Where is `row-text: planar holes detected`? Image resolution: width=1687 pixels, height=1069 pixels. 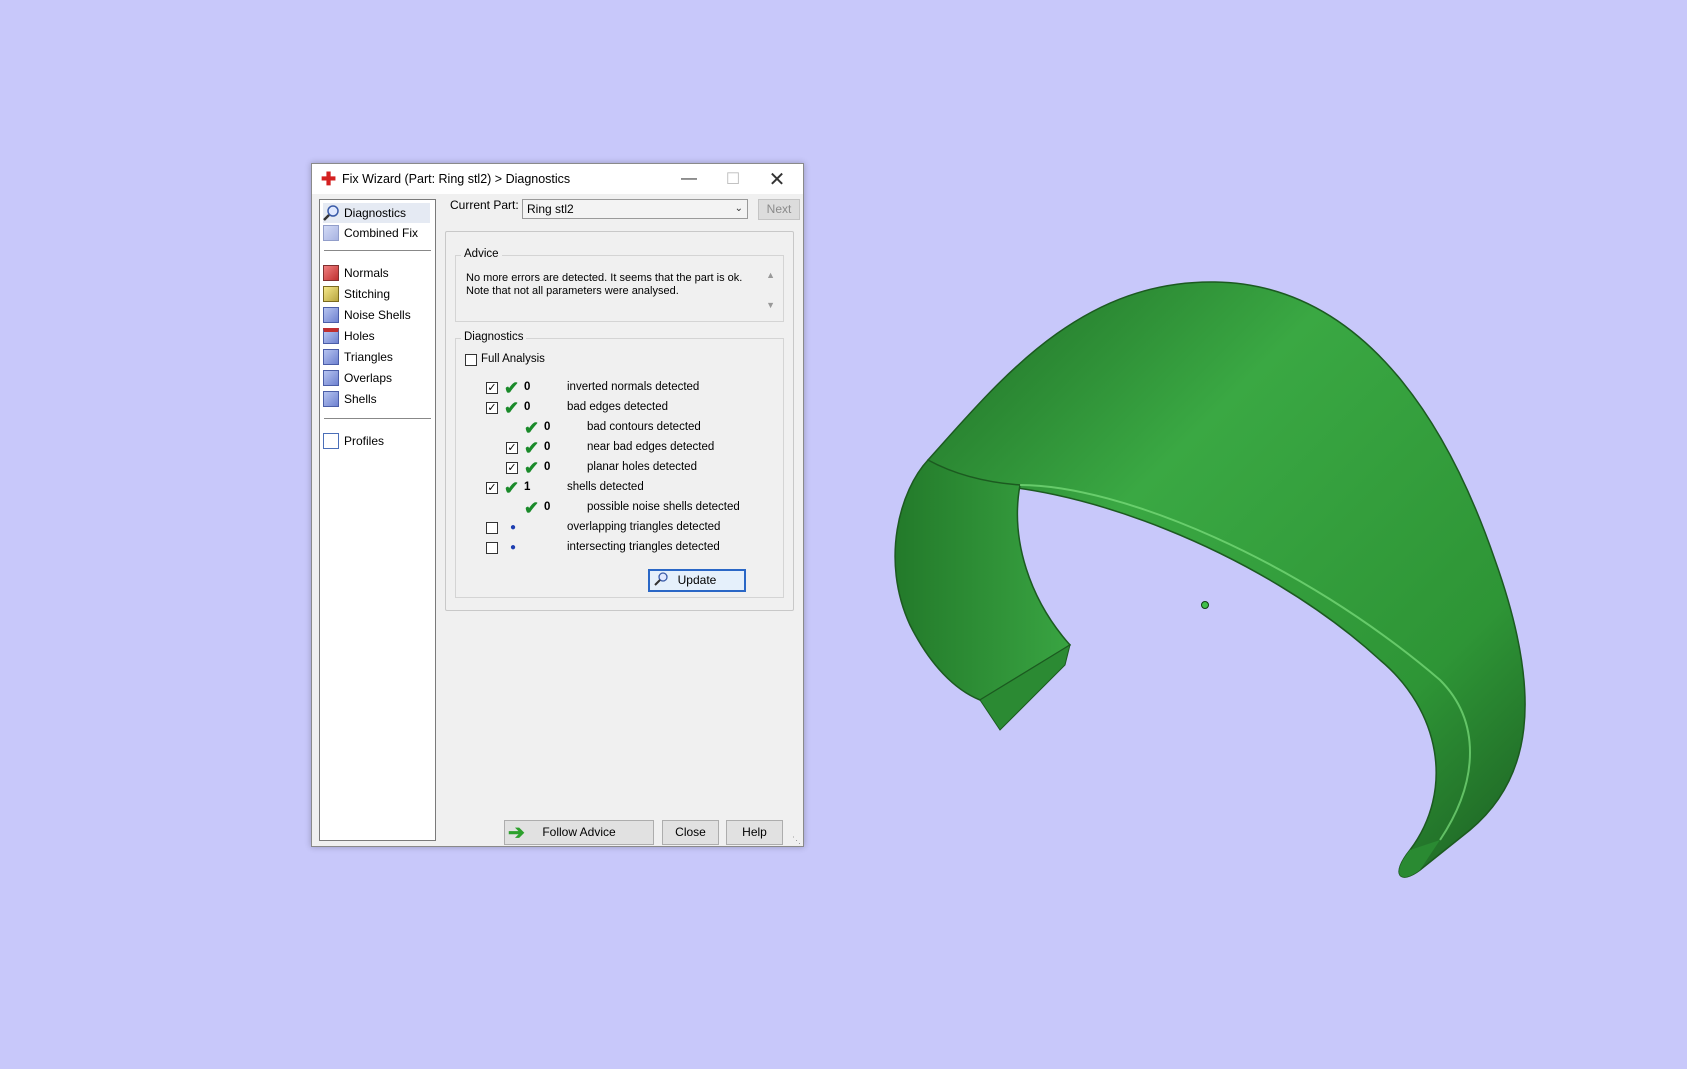 row-text: planar holes detected is located at coordinates (642, 467).